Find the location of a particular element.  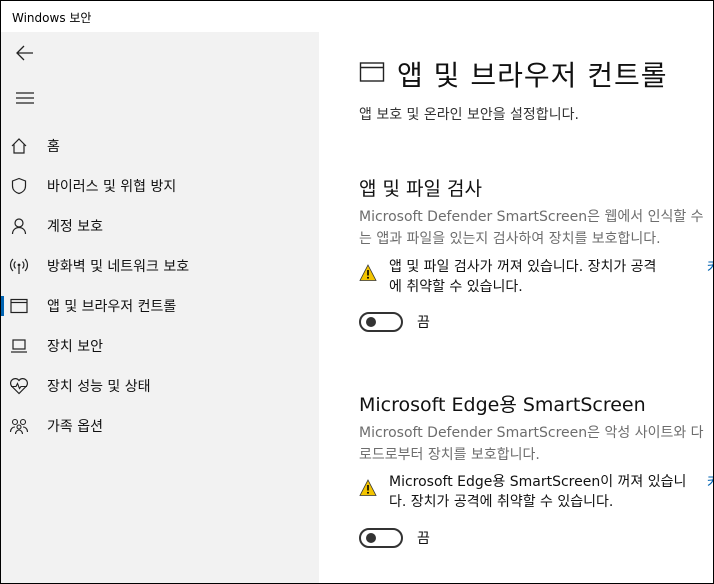

sidebar-item-label: 홈 is located at coordinates (53, 147).